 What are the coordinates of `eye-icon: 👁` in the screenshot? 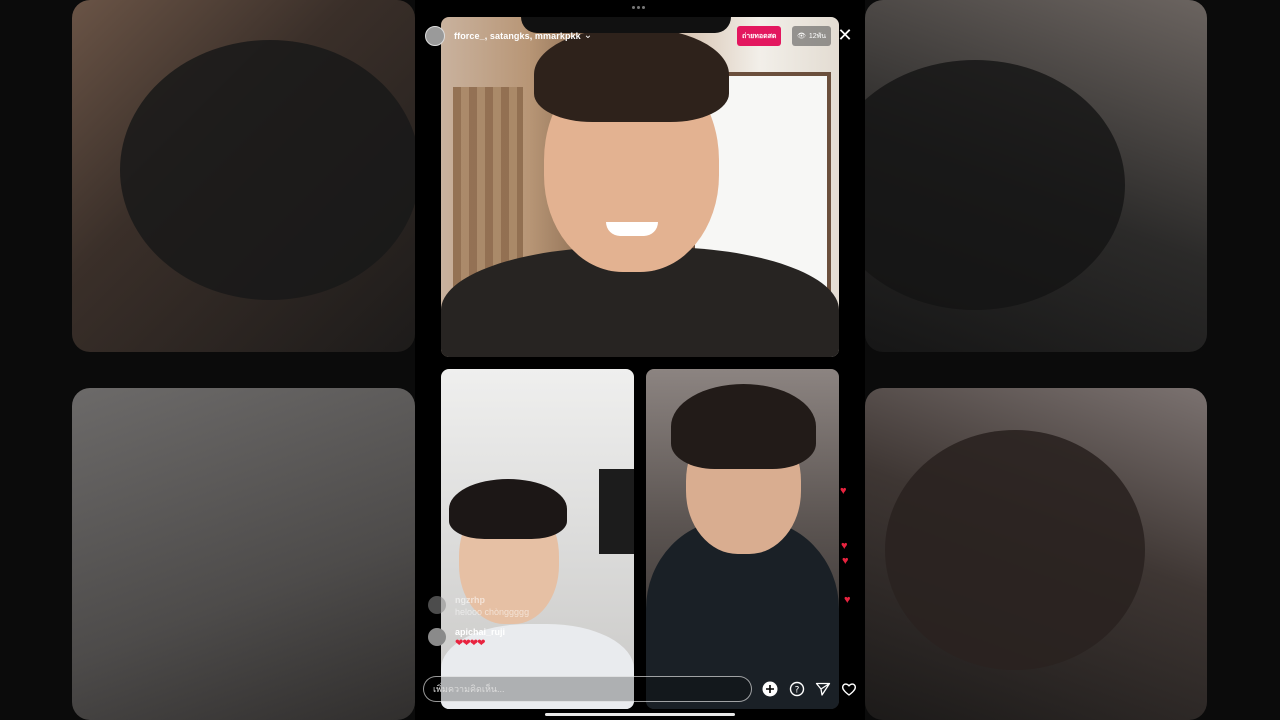 It's located at (801, 36).